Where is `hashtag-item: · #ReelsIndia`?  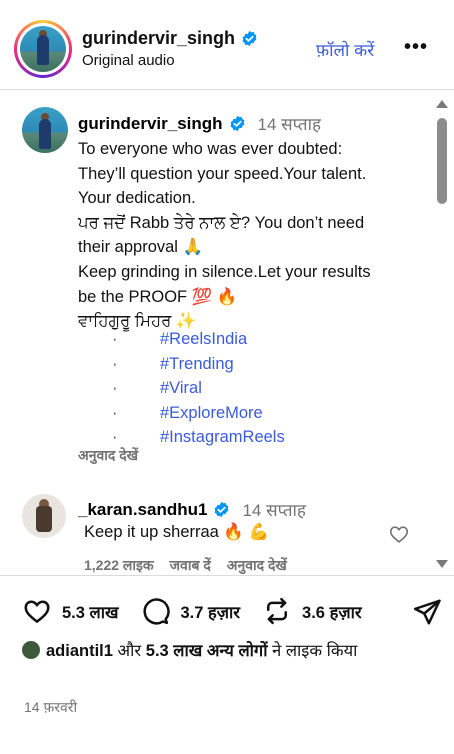 hashtag-item: · #ReelsIndia is located at coordinates (198, 339).